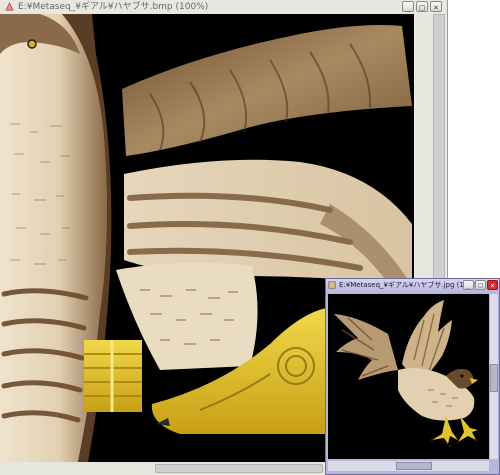  I want to click on preview-vertical-scroll-thumb, so click(494, 378).